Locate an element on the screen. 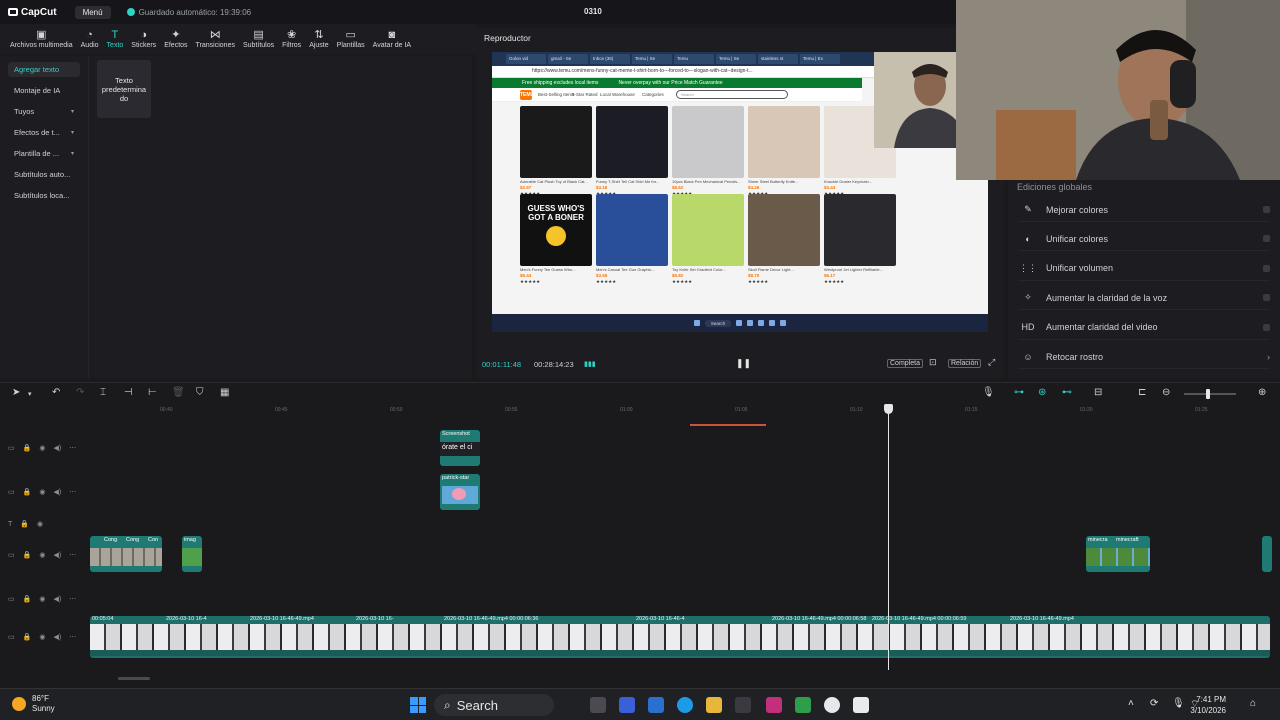 Image resolution: width=1280 pixels, height=720 pixels. taskbar-search: ⌕ Search is located at coordinates (494, 705).